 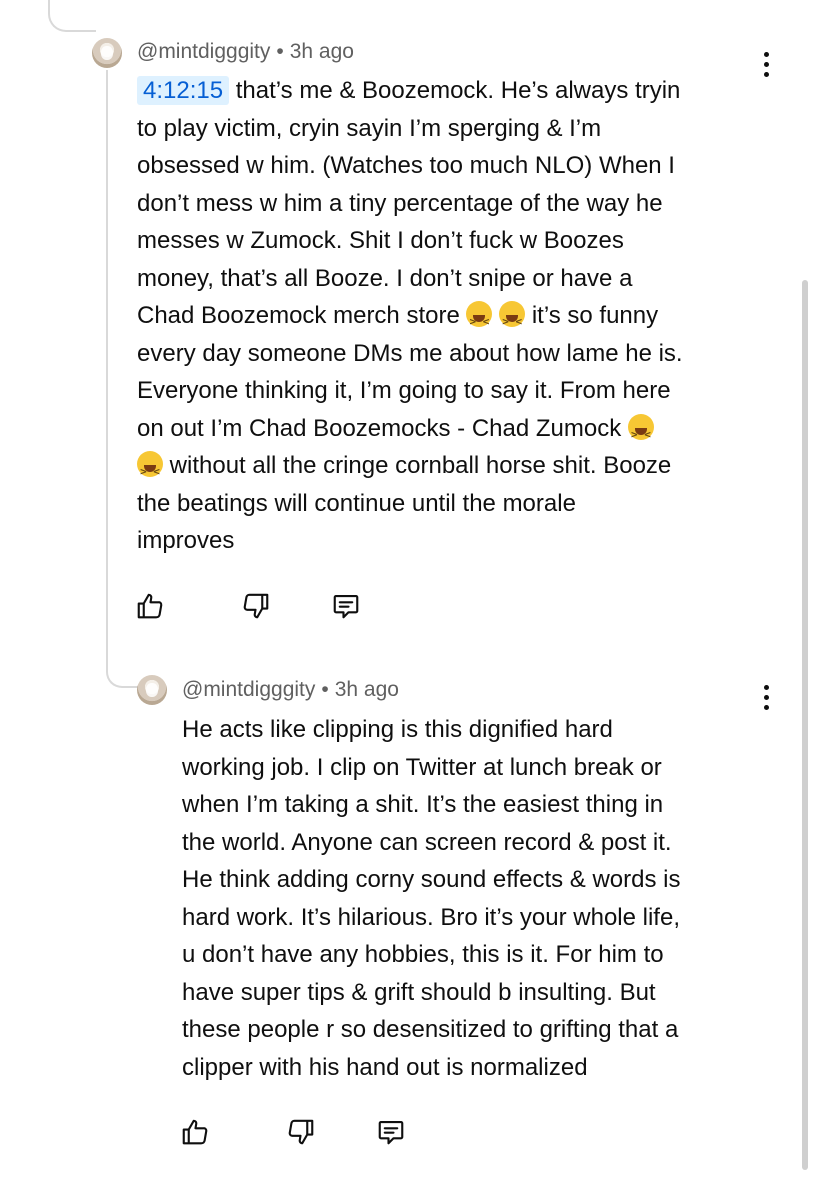 I want to click on scrollbar, so click(x=805, y=725).